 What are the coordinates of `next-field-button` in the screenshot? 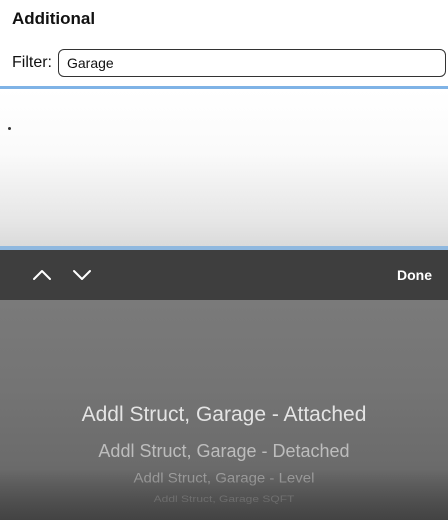 It's located at (82, 275).